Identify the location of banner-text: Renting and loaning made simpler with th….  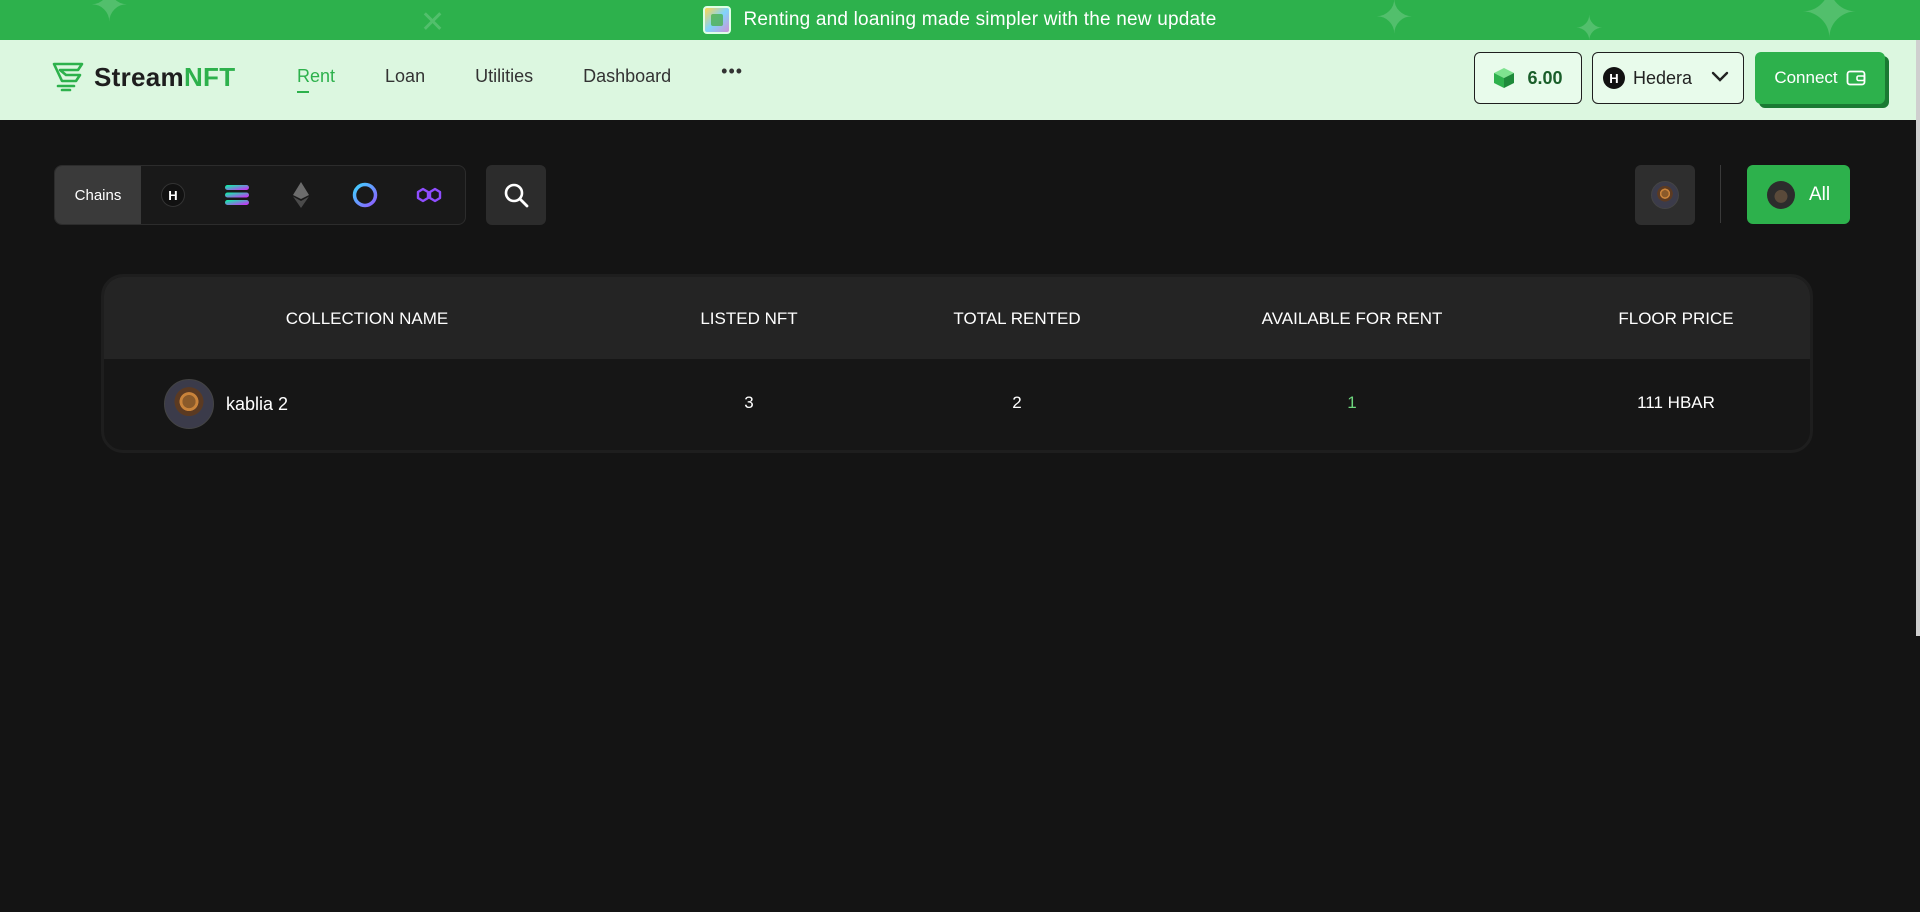
(979, 20).